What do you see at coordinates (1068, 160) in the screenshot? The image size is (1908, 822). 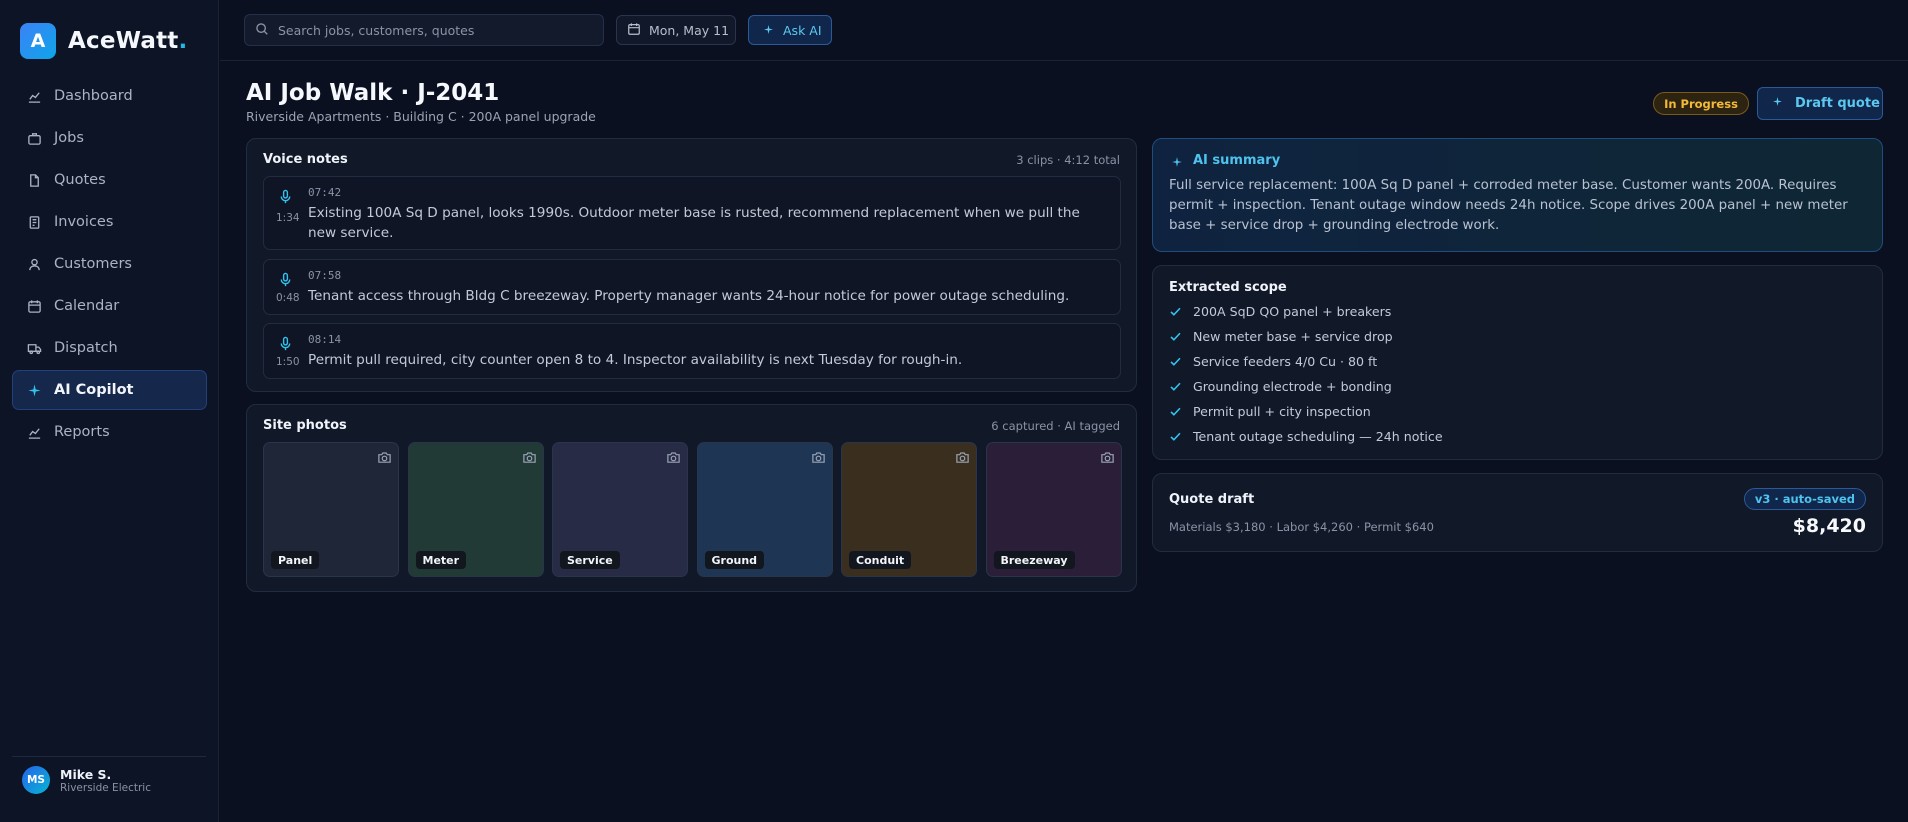 I see `voice-notes-meta: 3 clips · 4:12 total` at bounding box center [1068, 160].